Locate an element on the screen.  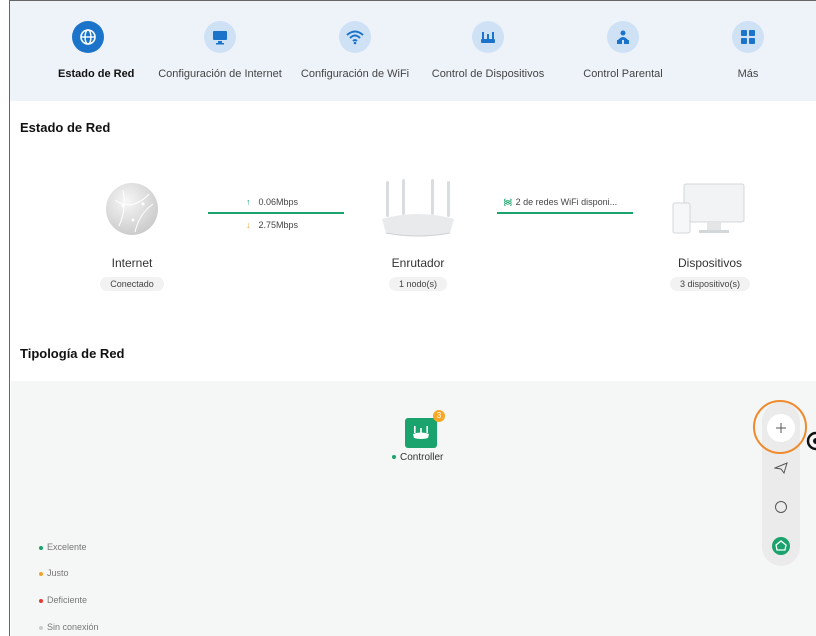
nav-item-estado-de-red: Estado de Red is located at coordinates (96, 56).